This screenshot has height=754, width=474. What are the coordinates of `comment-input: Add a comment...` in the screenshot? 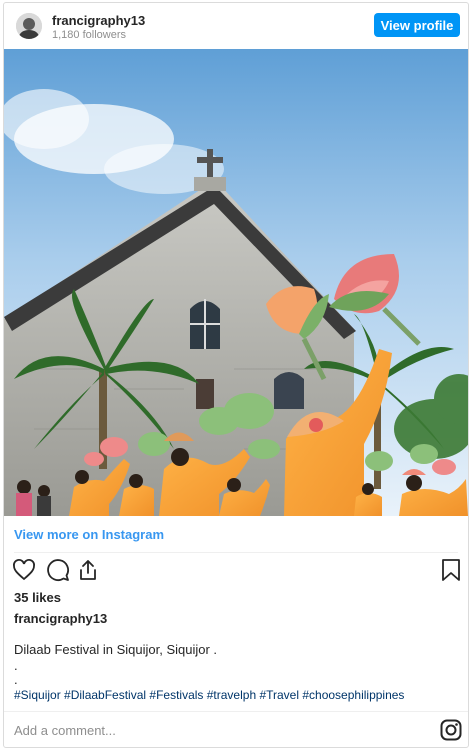 It's located at (65, 730).